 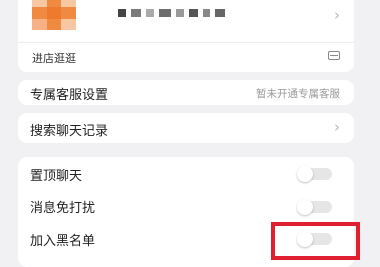 I want to click on service-settings-label: 专属客服设置, so click(x=69, y=95).